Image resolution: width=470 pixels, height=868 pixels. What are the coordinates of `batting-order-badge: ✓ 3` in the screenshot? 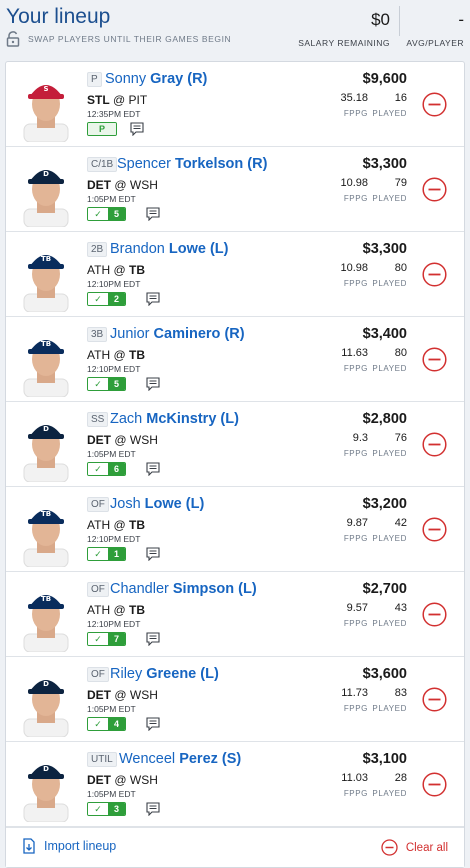 It's located at (106, 809).